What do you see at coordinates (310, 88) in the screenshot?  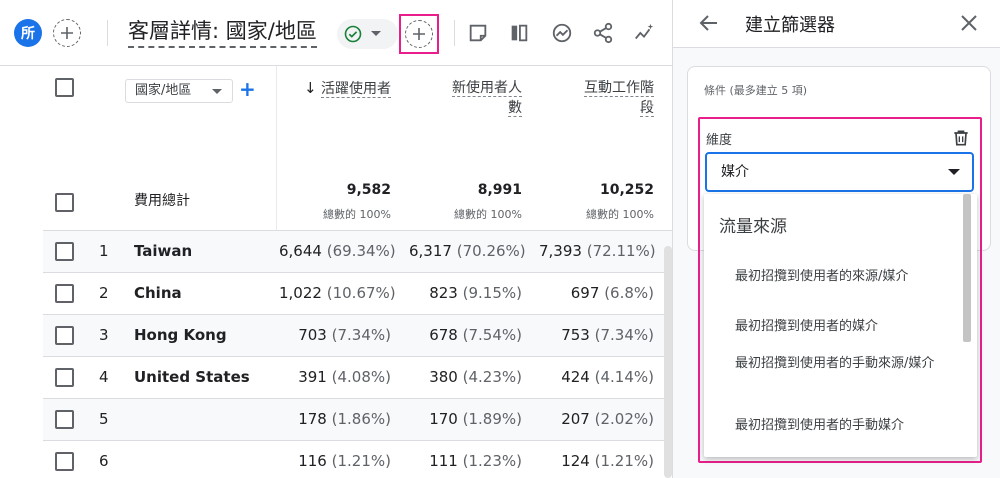 I see `sort-arrow-down-icon: ↓` at bounding box center [310, 88].